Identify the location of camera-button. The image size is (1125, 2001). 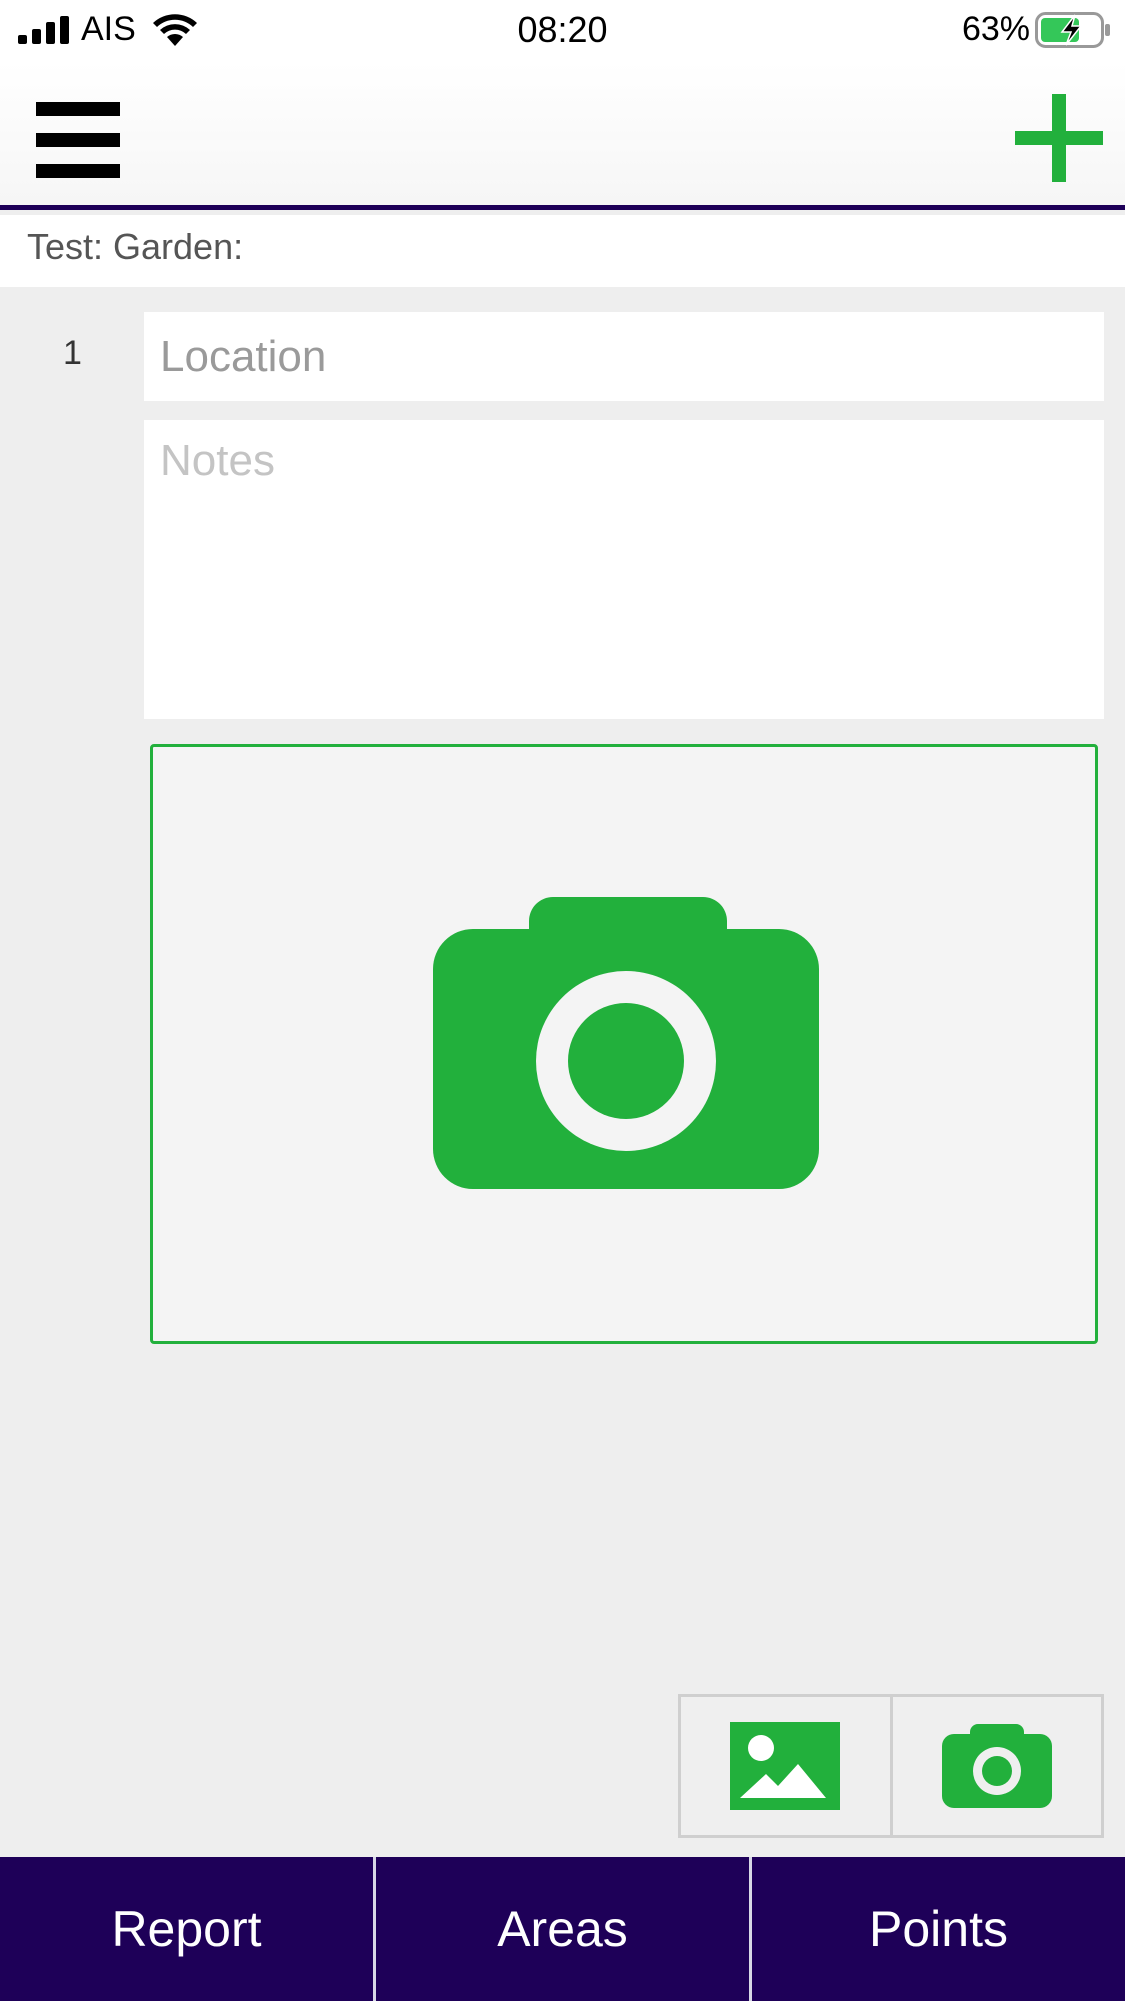
(995, 1766).